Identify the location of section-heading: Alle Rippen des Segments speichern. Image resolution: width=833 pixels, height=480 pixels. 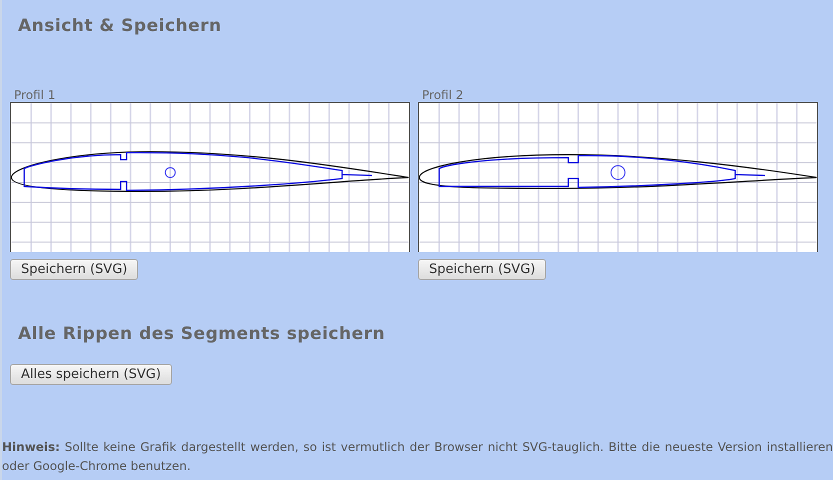
(202, 334).